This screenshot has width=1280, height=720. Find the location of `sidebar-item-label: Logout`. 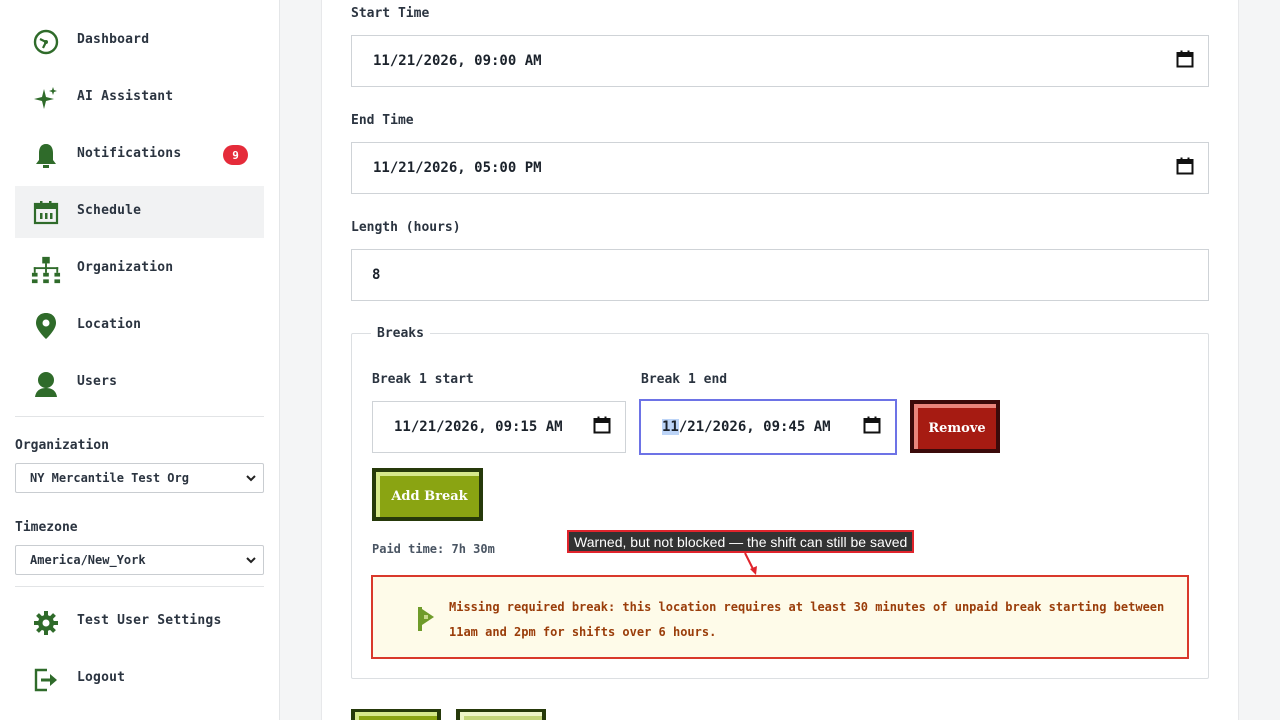

sidebar-item-label: Logout is located at coordinates (101, 677).